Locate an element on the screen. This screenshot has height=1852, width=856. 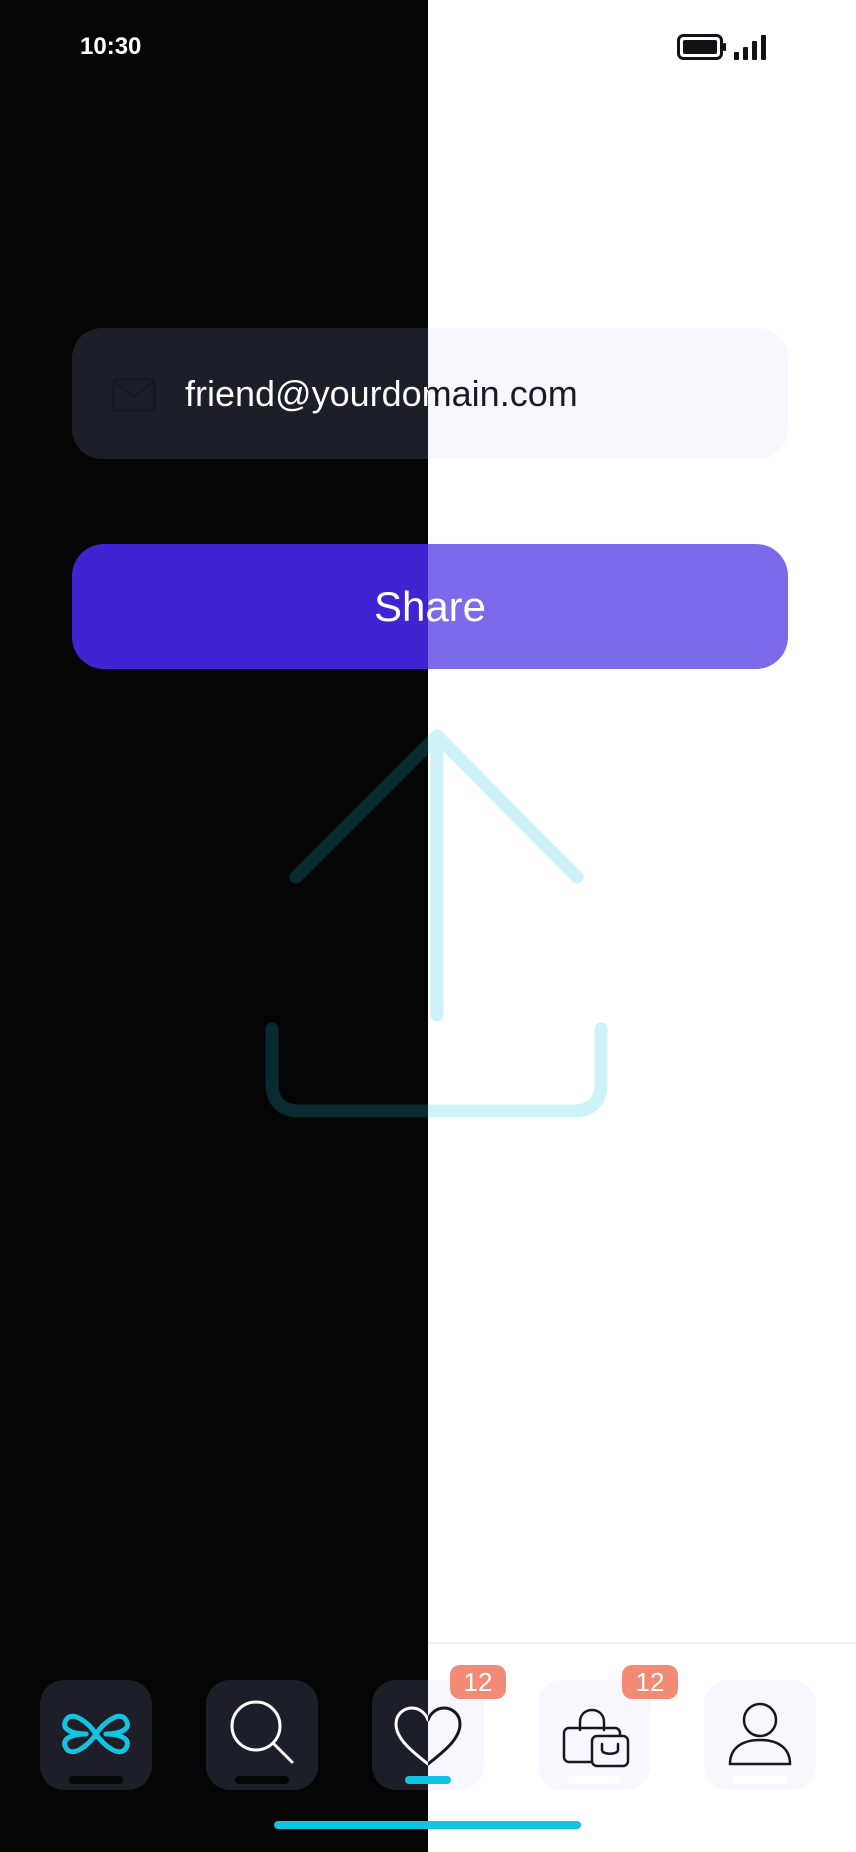
email-field: friend@yourdomain.com is located at coordinates (430, 393).